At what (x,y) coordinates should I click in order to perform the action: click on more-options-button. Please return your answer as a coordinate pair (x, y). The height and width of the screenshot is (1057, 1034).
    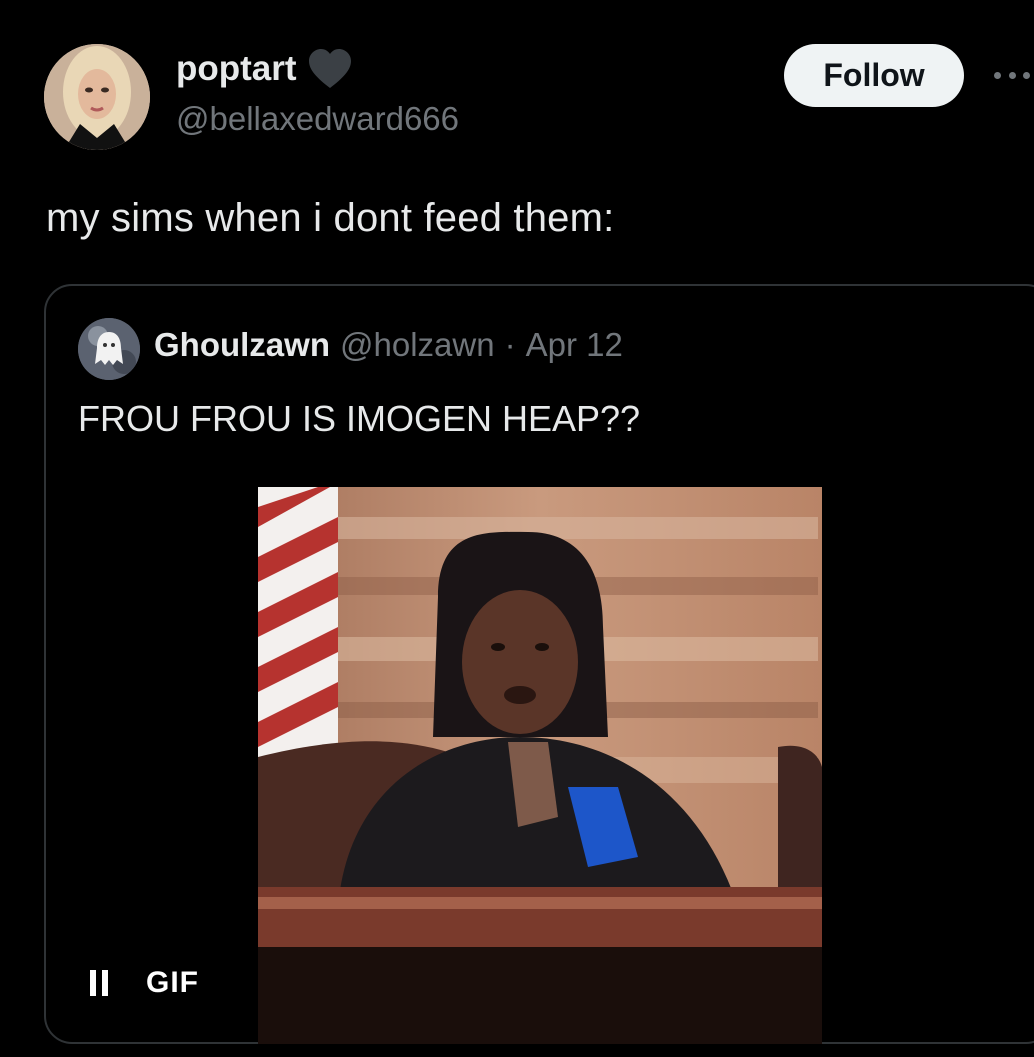
    Looking at the image, I should click on (1012, 75).